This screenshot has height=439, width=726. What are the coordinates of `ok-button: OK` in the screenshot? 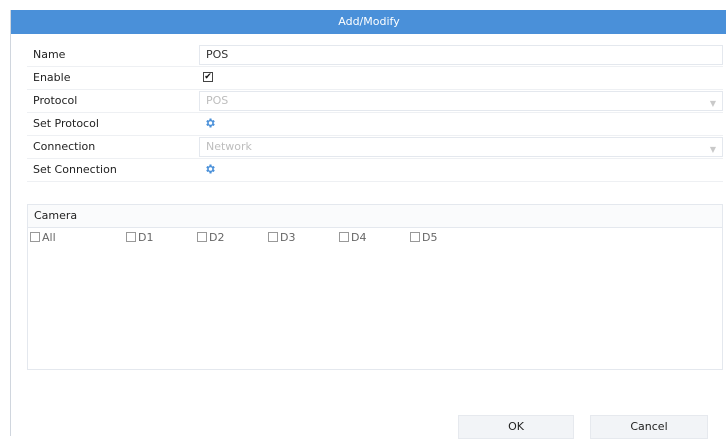 It's located at (516, 427).